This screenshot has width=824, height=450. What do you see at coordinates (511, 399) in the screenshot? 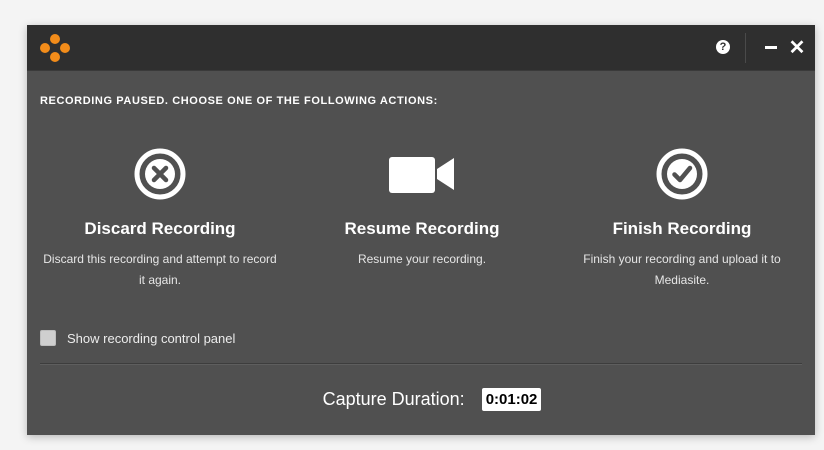
I see `capture-duration-value: 0:01:02` at bounding box center [511, 399].